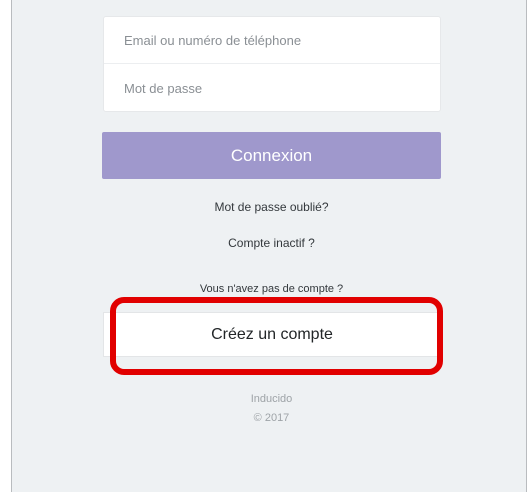 This screenshot has width=531, height=492. What do you see at coordinates (271, 289) in the screenshot?
I see `no-account-text: Vous n'avez pas de compte ?` at bounding box center [271, 289].